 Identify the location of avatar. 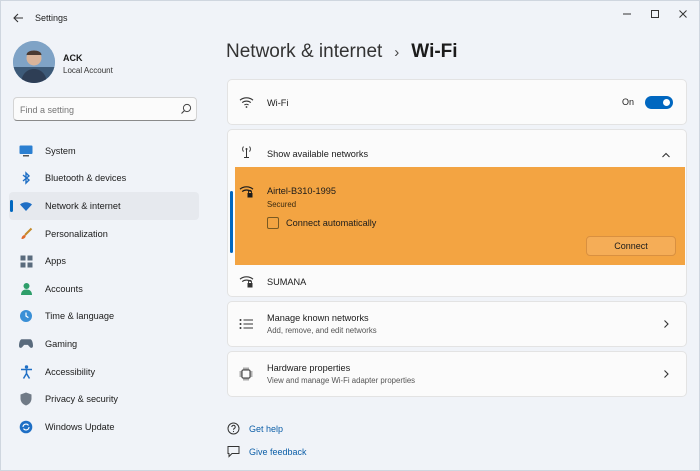
(34, 62).